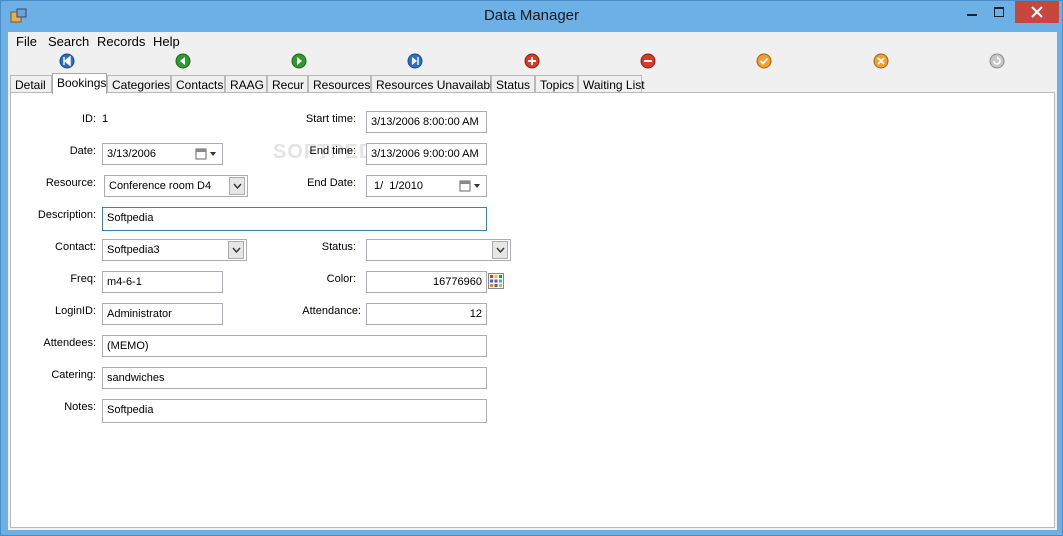  Describe the element at coordinates (31, 84) in the screenshot. I see `tab-detail: Detail` at that location.